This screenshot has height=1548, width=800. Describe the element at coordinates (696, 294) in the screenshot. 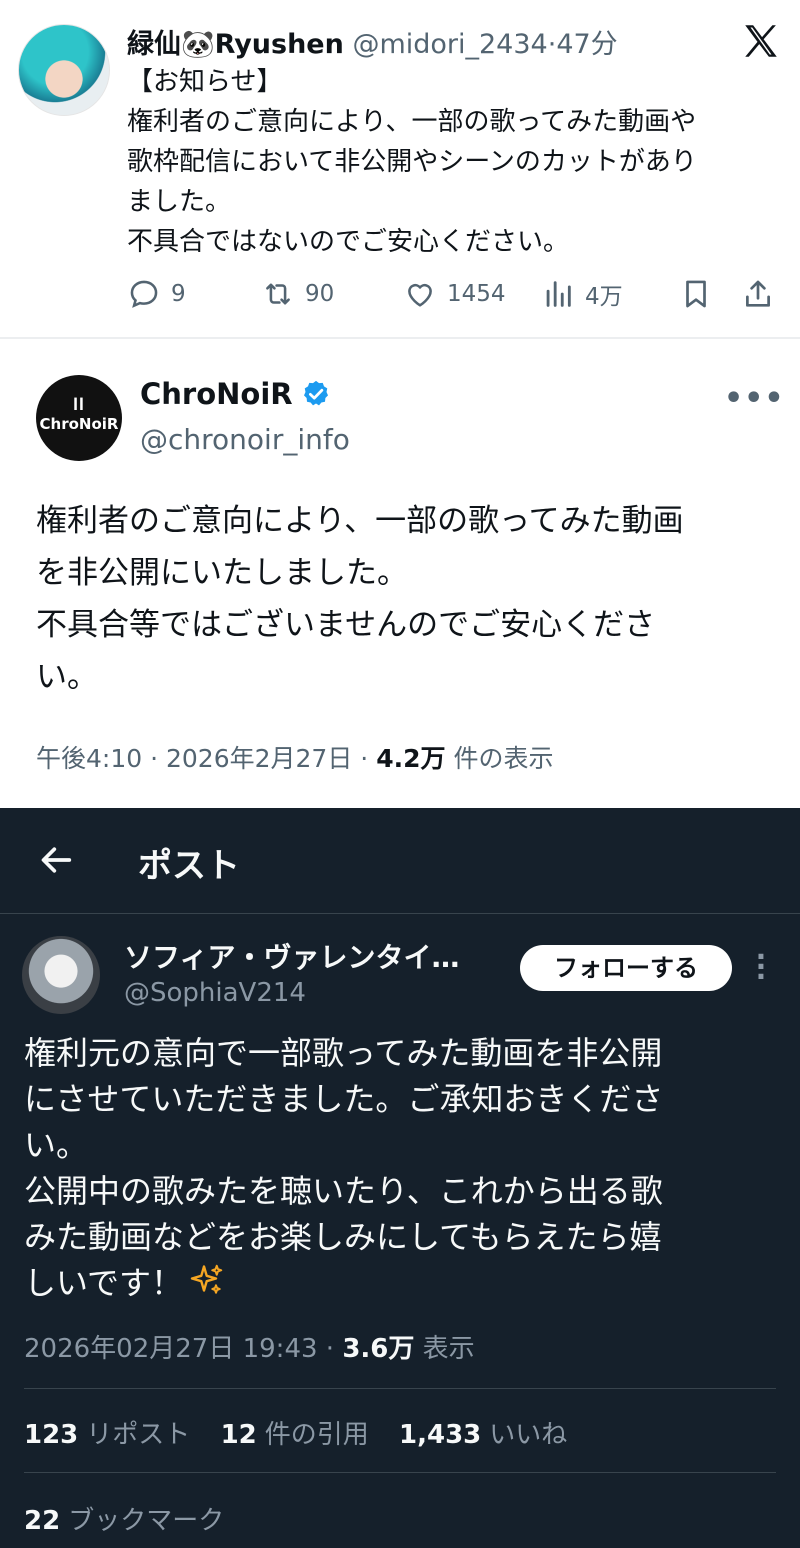

I see `bookmark-icon` at that location.